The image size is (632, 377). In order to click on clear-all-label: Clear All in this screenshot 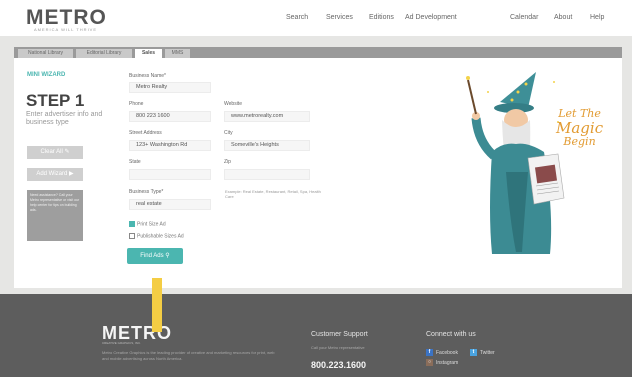, I will do `click(51, 152)`.